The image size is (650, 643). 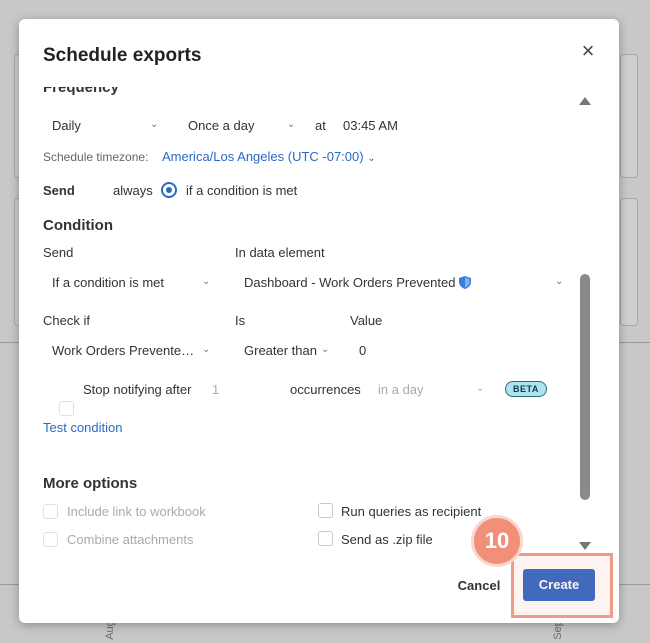 What do you see at coordinates (585, 546) in the screenshot?
I see `scroll-down-arrow-icon` at bounding box center [585, 546].